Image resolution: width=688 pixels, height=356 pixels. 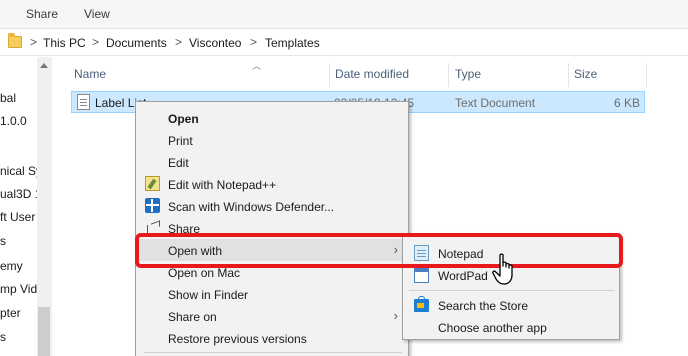 I want to click on menu-item-edit-with-notepadpp: Edit with Notepad++, so click(x=272, y=184).